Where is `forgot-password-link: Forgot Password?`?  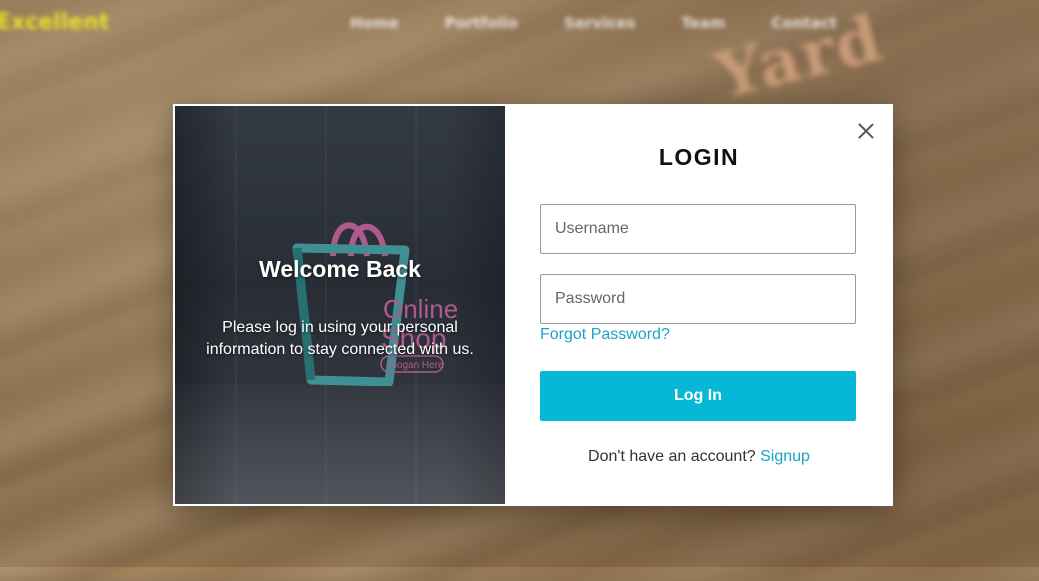 forgot-password-link: Forgot Password? is located at coordinates (605, 335).